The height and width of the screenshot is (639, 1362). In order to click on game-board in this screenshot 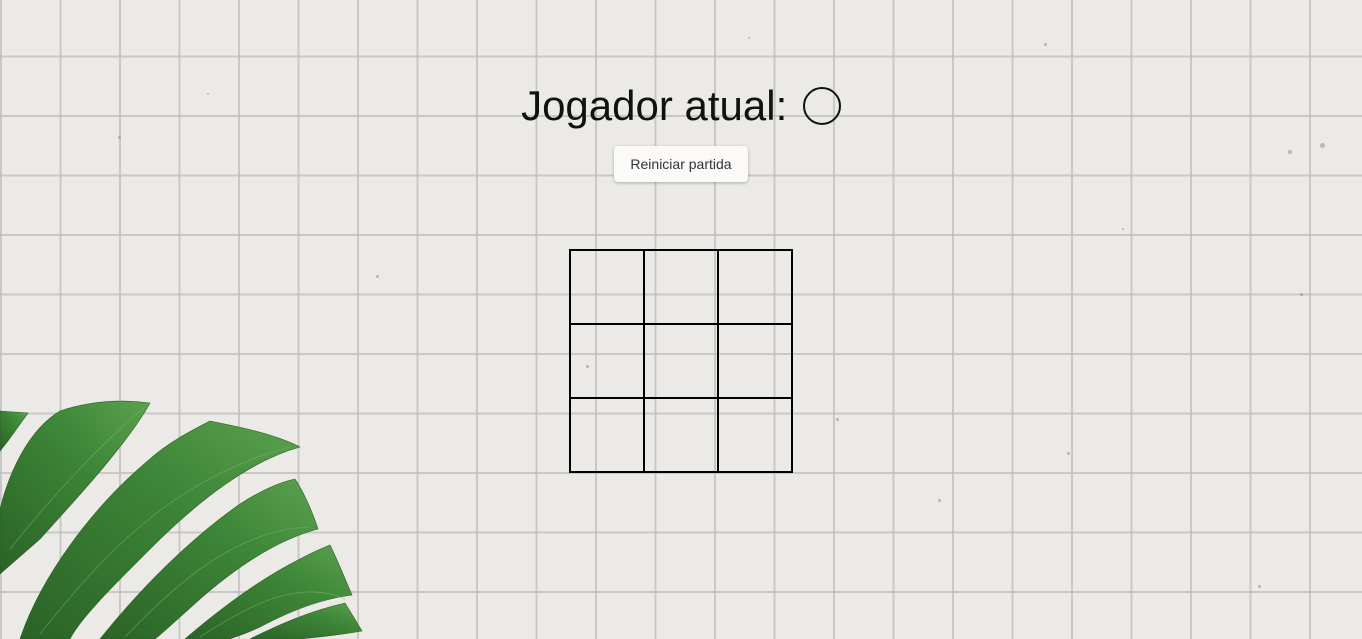, I will do `click(681, 361)`.